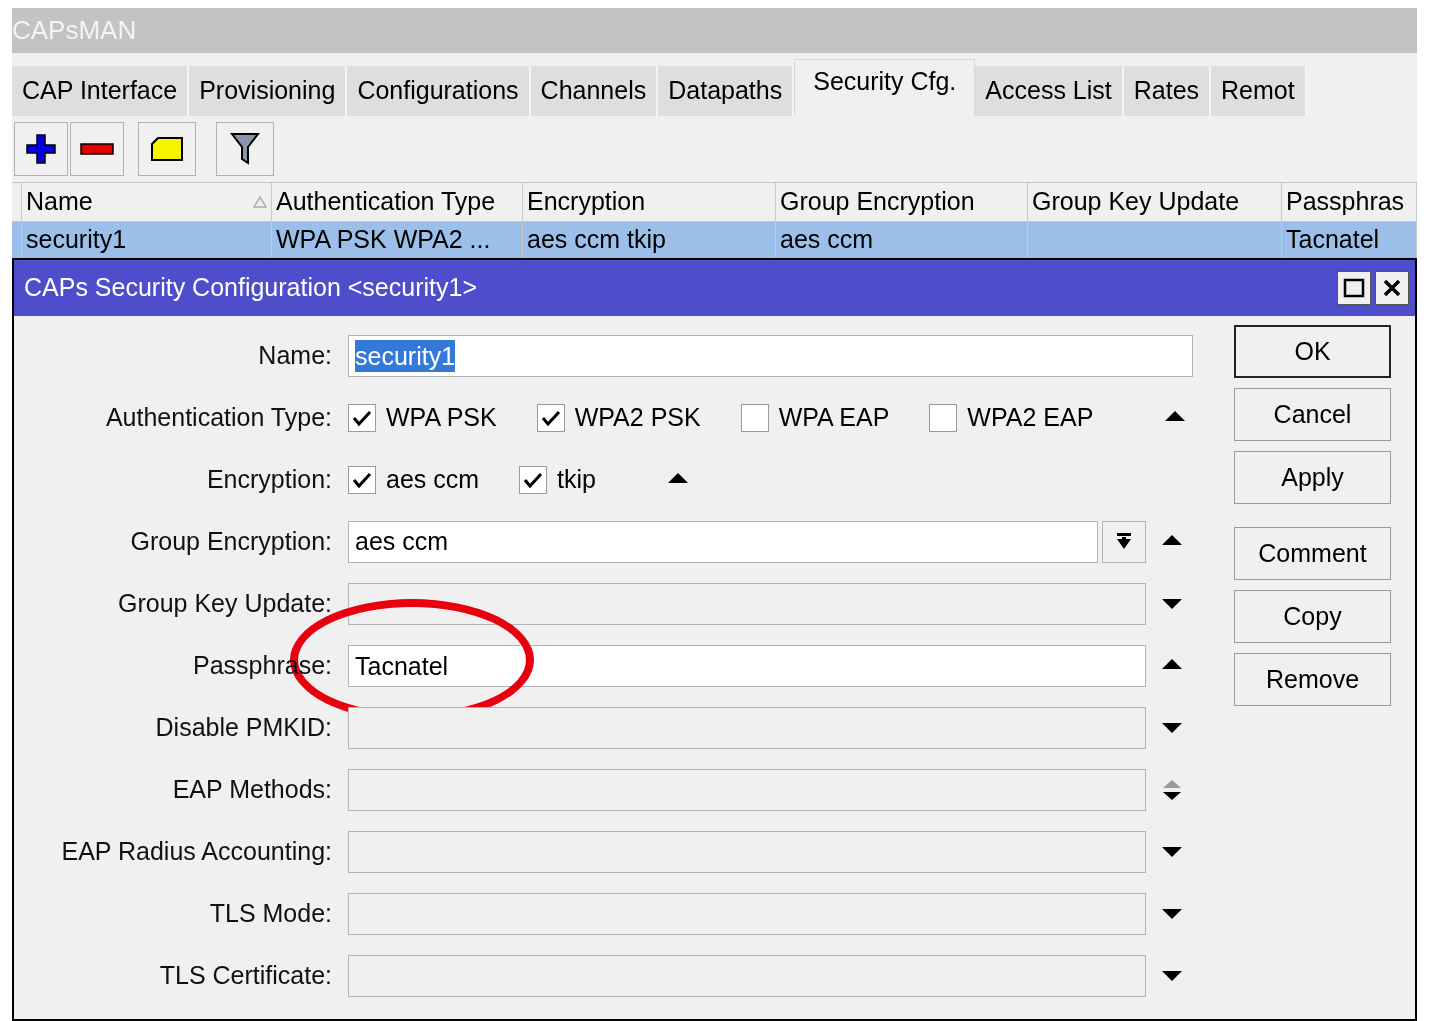 The width and height of the screenshot is (1437, 1021). Describe the element at coordinates (1333, 240) in the screenshot. I see `table-cell-text: Tacnatel` at that location.